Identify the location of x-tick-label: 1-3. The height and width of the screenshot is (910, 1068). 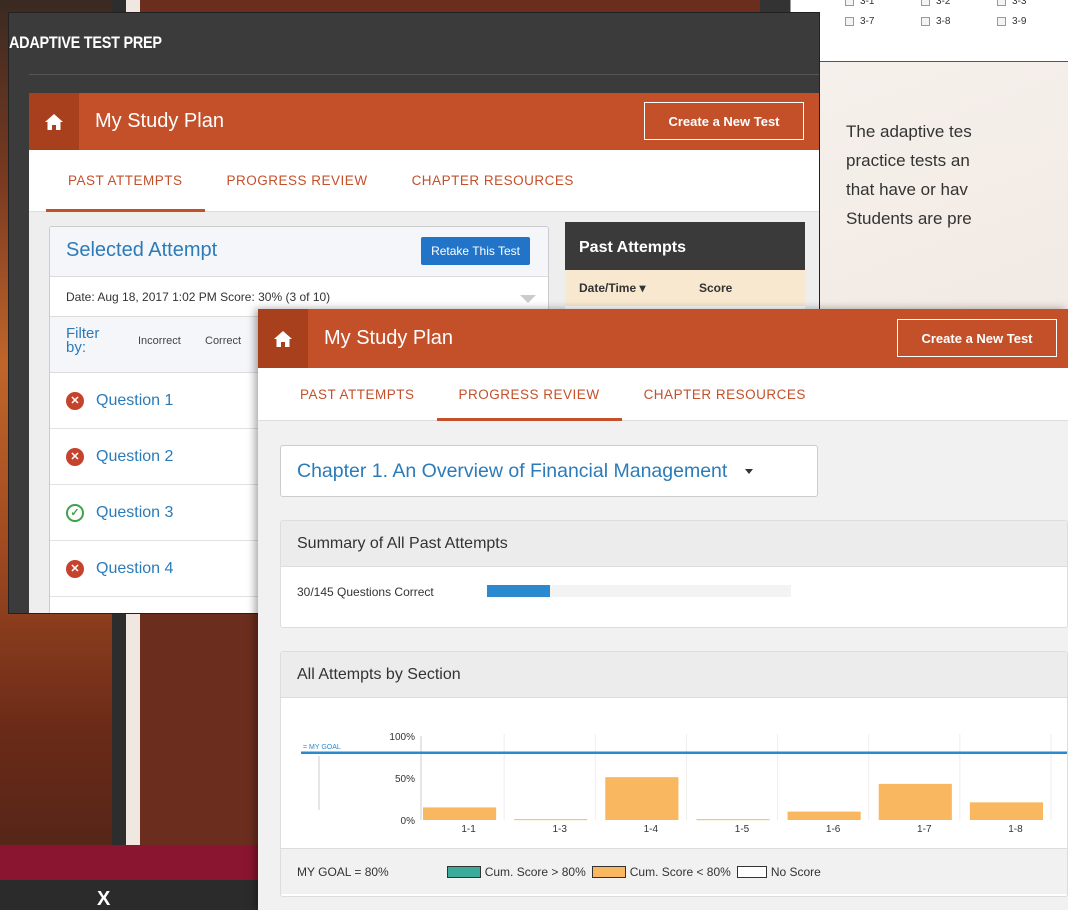
(559, 829).